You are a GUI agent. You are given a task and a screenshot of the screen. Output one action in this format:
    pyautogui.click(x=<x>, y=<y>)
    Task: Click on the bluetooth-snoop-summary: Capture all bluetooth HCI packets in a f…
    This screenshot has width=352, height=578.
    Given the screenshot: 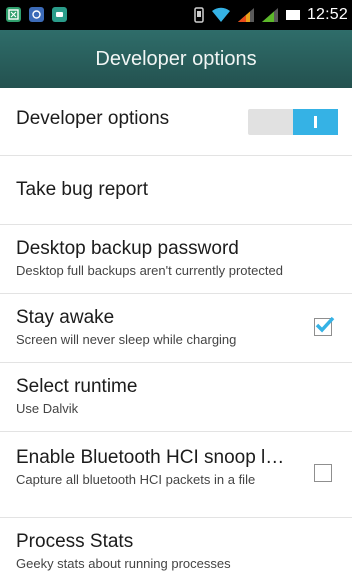 What is the action you would take?
    pyautogui.click(x=136, y=479)
    